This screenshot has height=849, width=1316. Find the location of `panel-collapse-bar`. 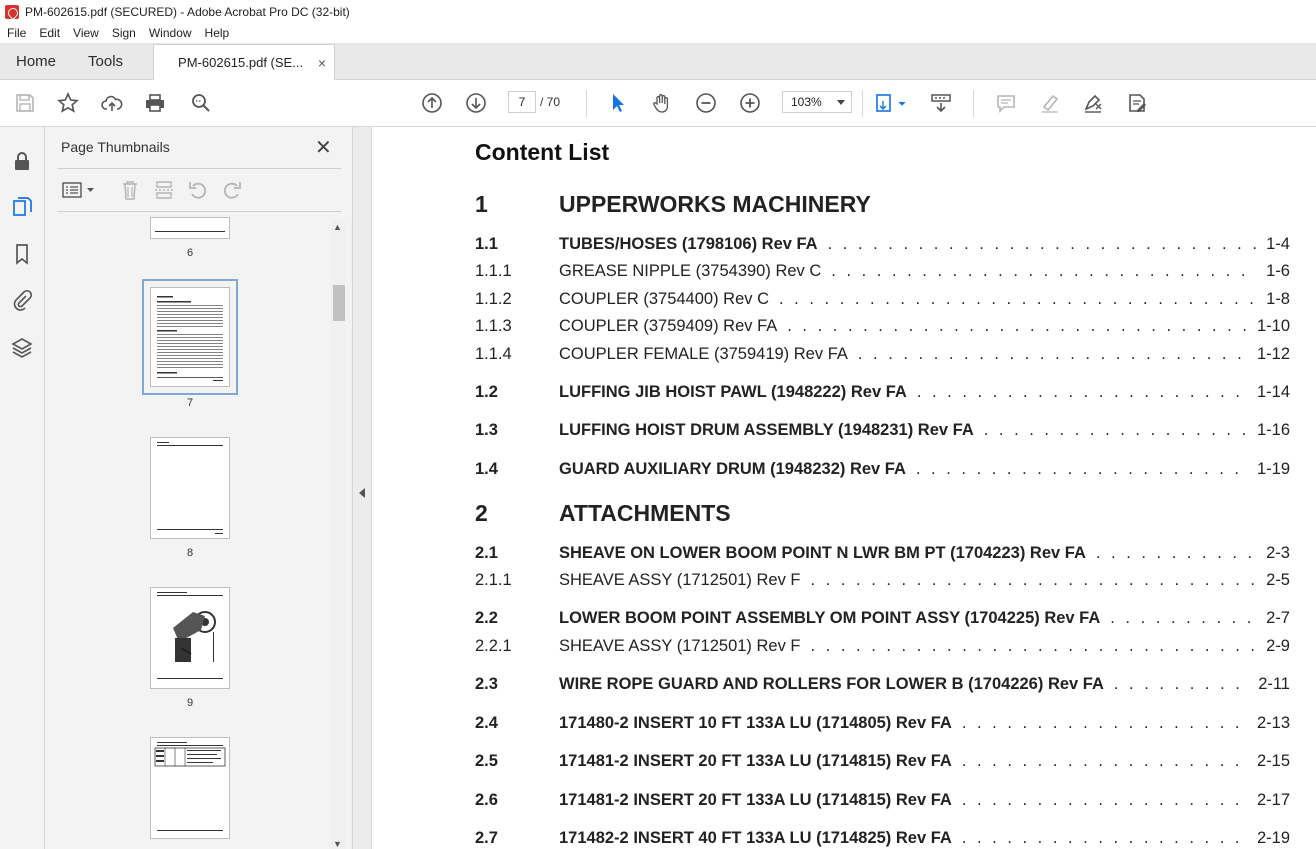

panel-collapse-bar is located at coordinates (362, 488).